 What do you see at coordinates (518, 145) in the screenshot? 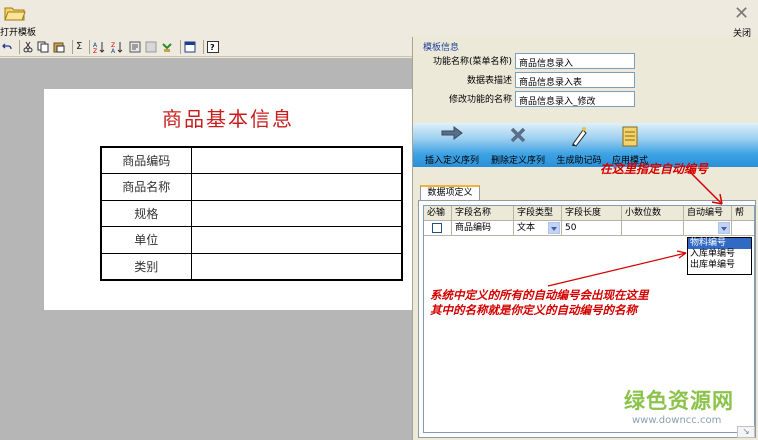
I see `delete-sequence-button: 删除定义序列` at bounding box center [518, 145].